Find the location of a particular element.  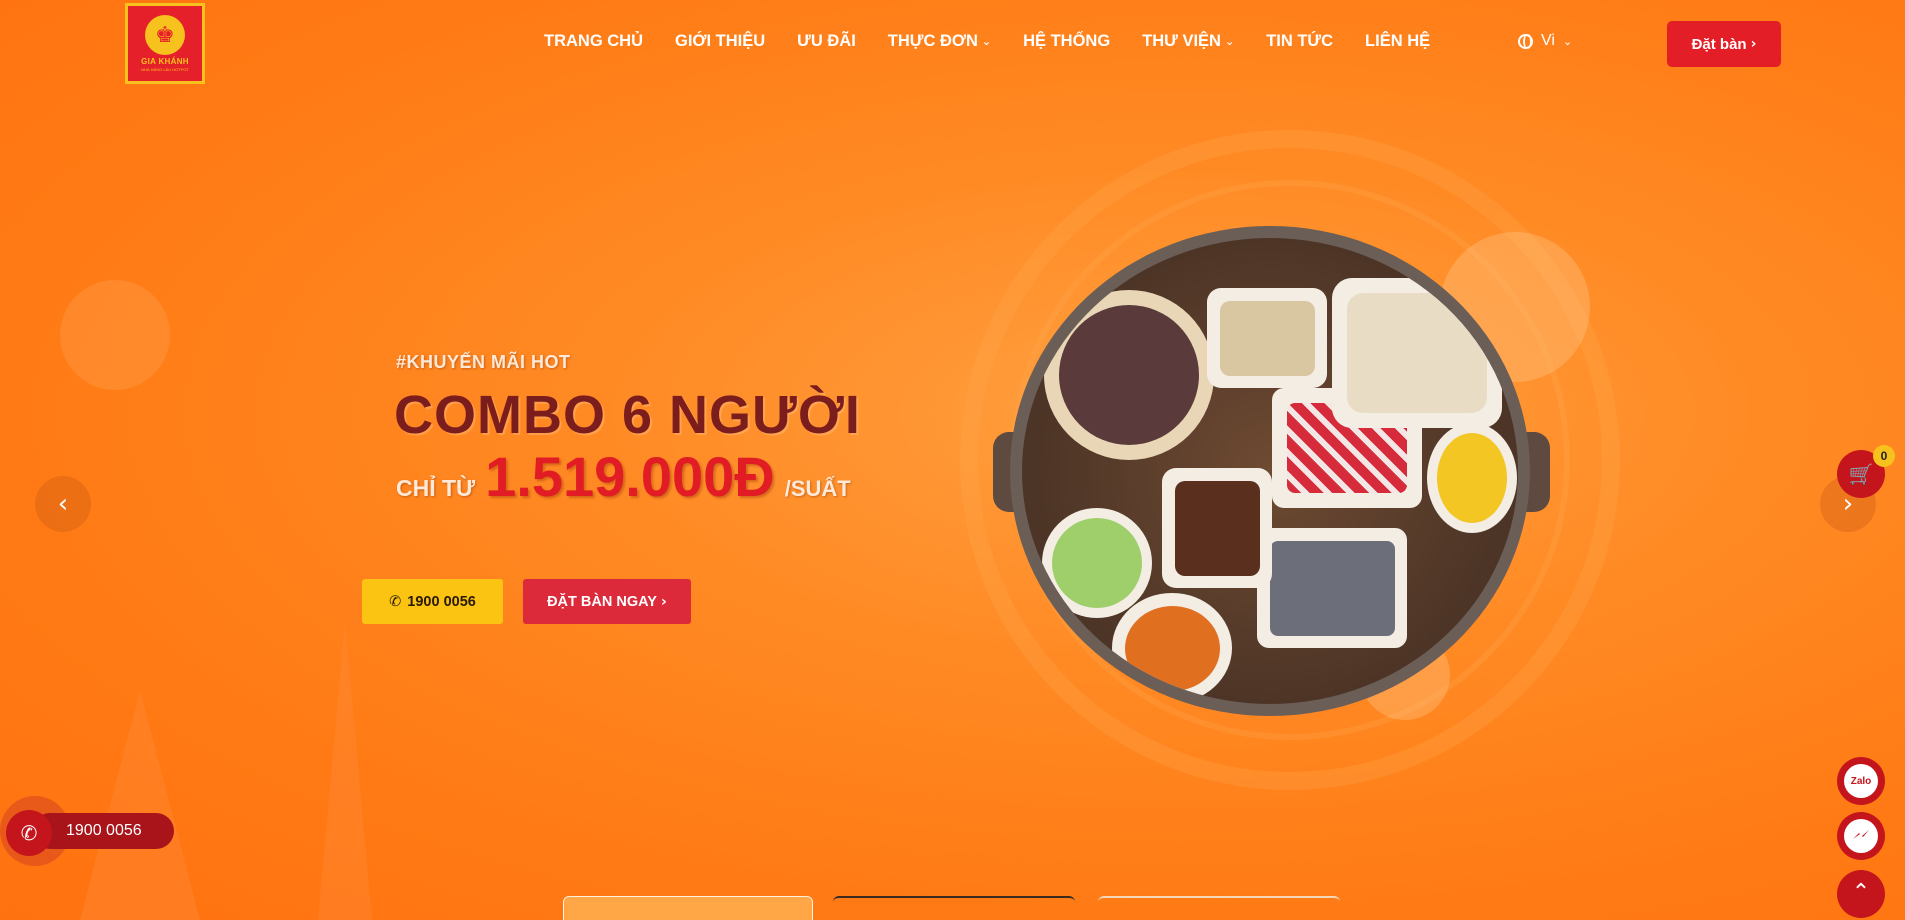

language-selector: Vi ⌄ is located at coordinates (1545, 41).